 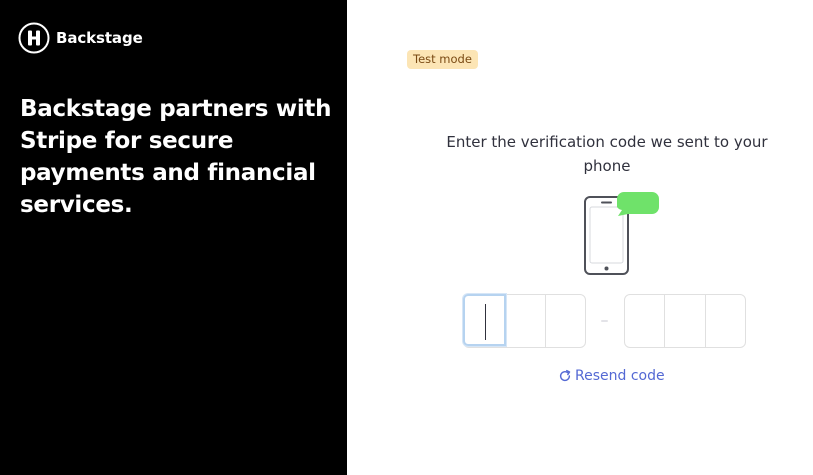 What do you see at coordinates (99, 38) in the screenshot?
I see `brand-name: Backstage` at bounding box center [99, 38].